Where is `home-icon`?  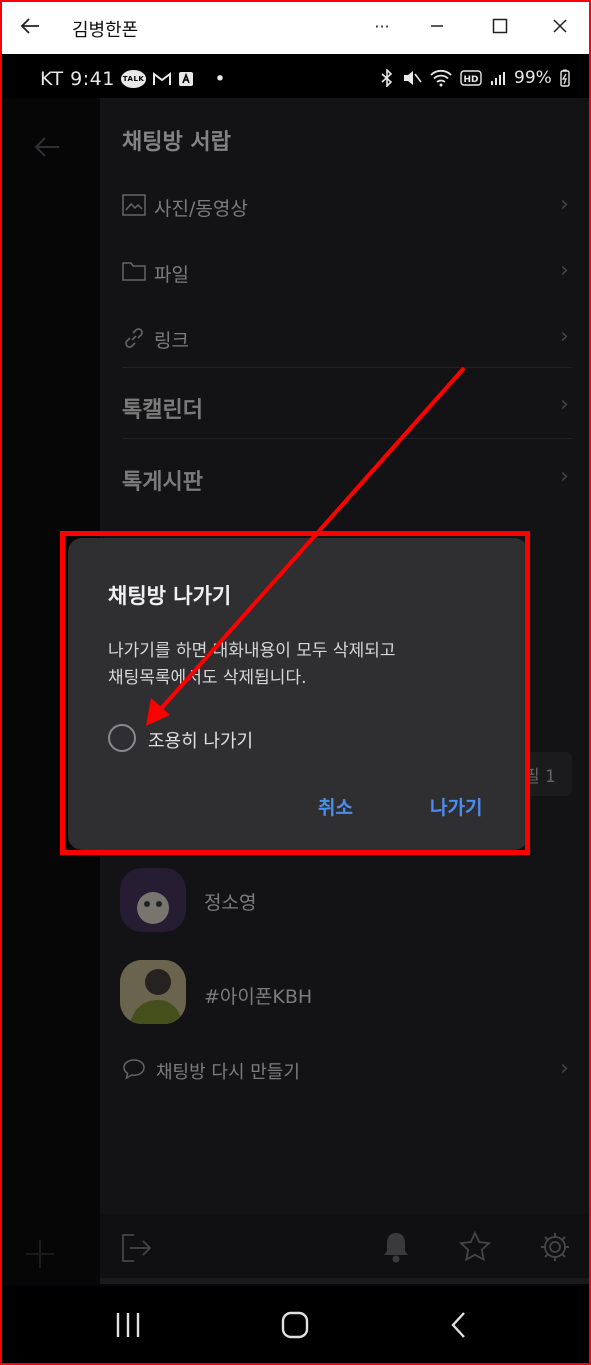
home-icon is located at coordinates (295, 1325).